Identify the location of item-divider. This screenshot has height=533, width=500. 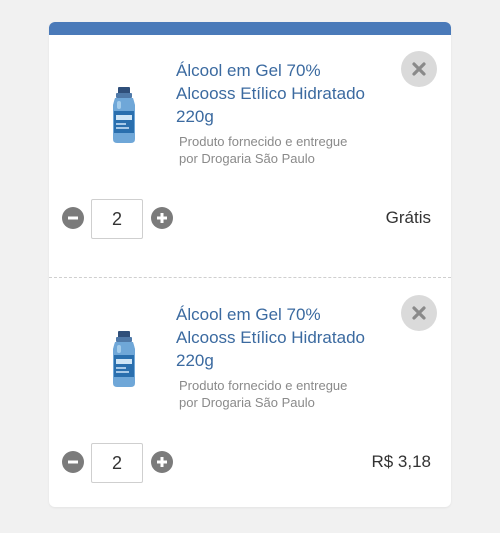
(250, 277).